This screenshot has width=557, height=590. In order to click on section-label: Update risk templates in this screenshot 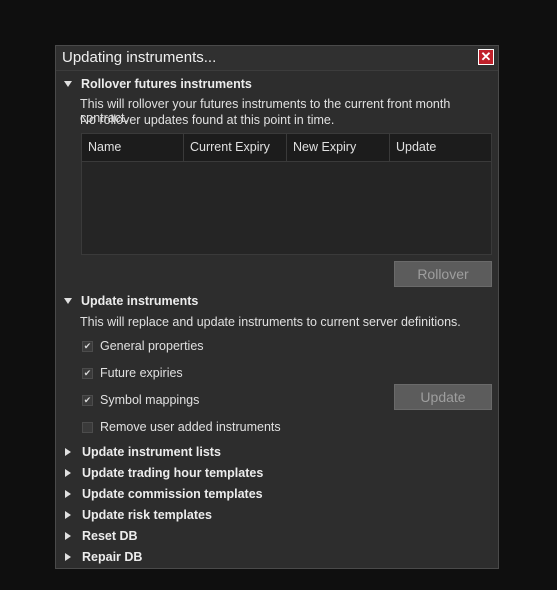, I will do `click(147, 515)`.